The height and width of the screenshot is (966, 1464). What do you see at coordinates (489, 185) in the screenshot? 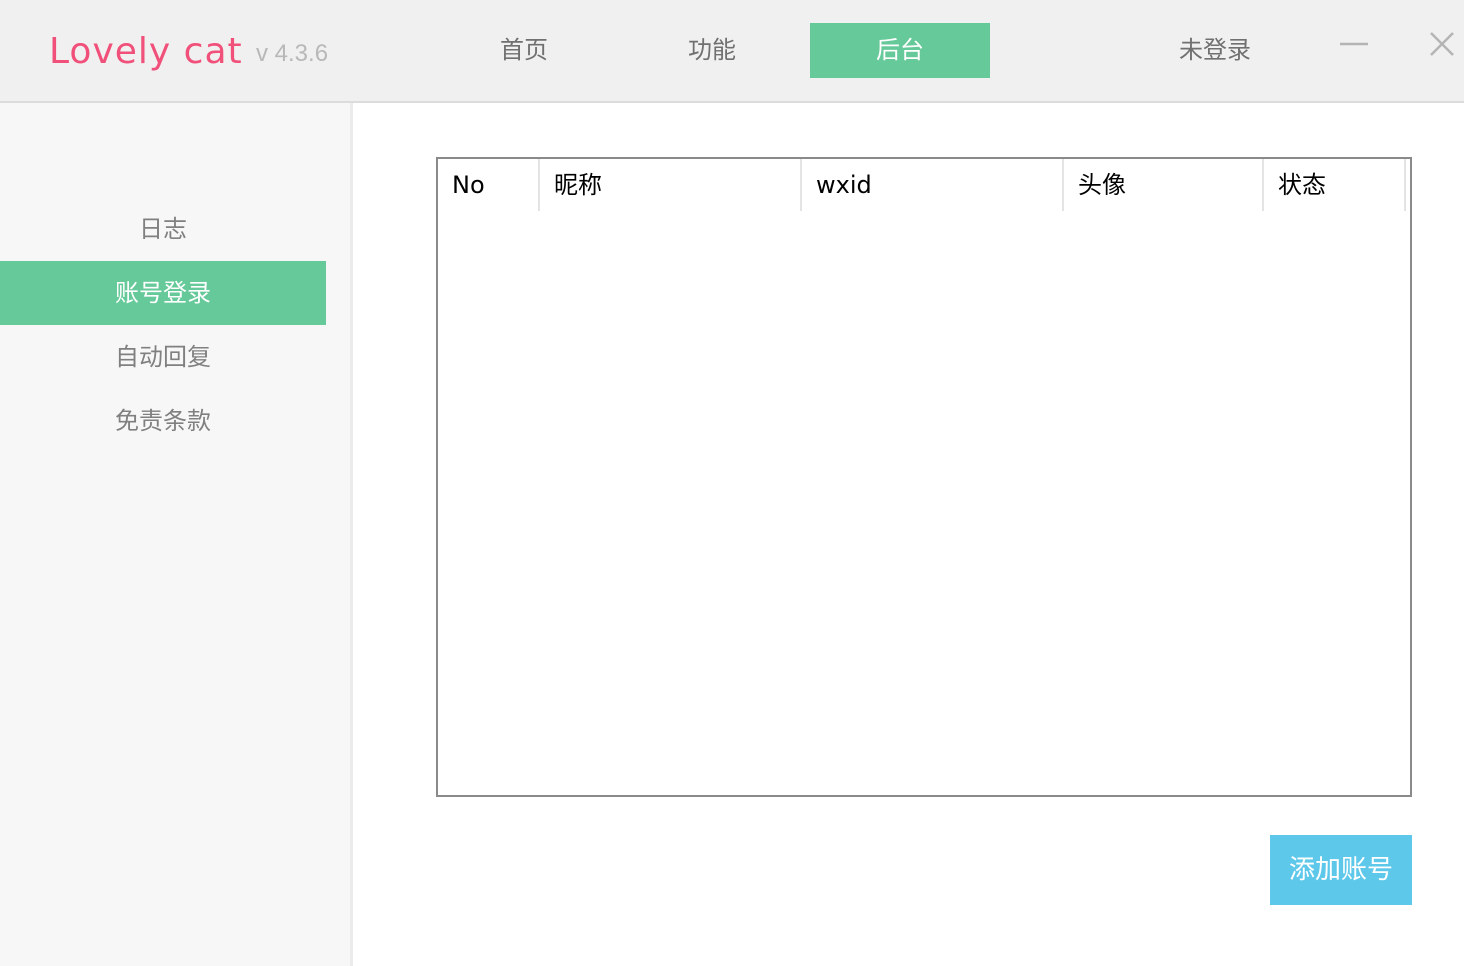
I see `column-header-no: No` at bounding box center [489, 185].